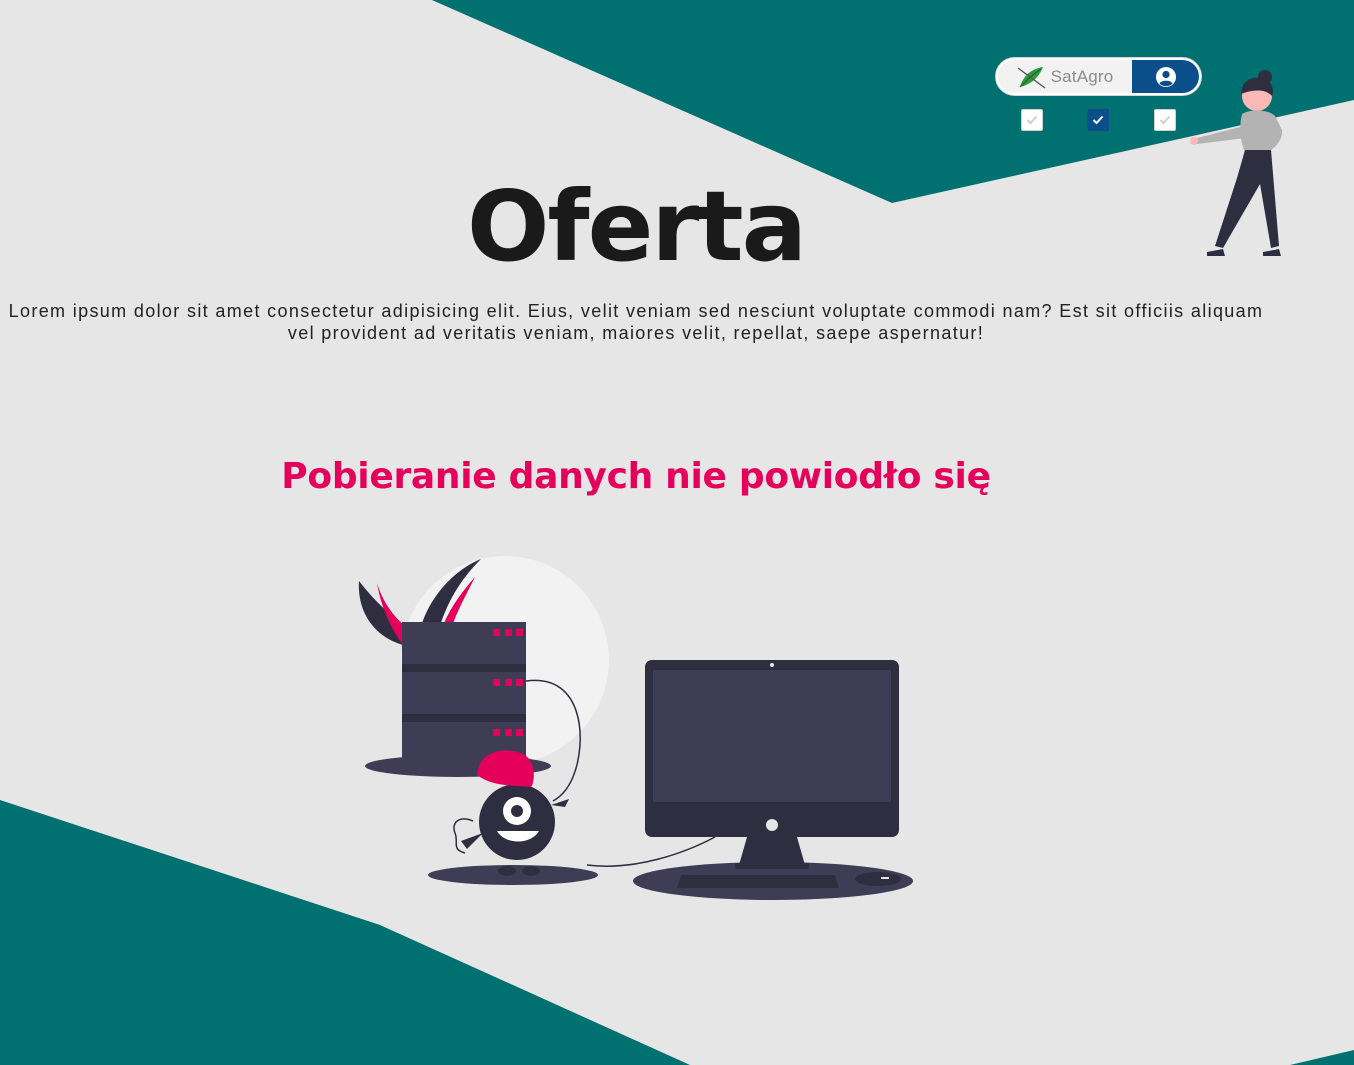 The height and width of the screenshot is (1065, 1354). Describe the element at coordinates (636, 226) in the screenshot. I see `page-title: Oferta` at that location.